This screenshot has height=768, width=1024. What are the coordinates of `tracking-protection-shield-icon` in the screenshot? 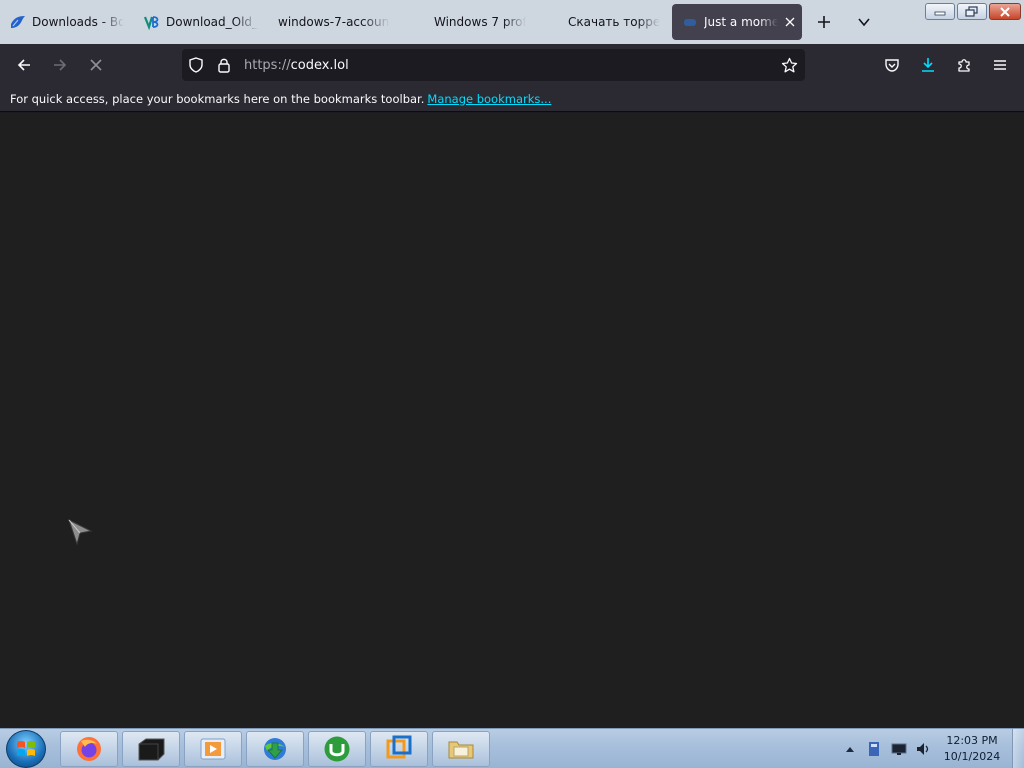 It's located at (196, 65).